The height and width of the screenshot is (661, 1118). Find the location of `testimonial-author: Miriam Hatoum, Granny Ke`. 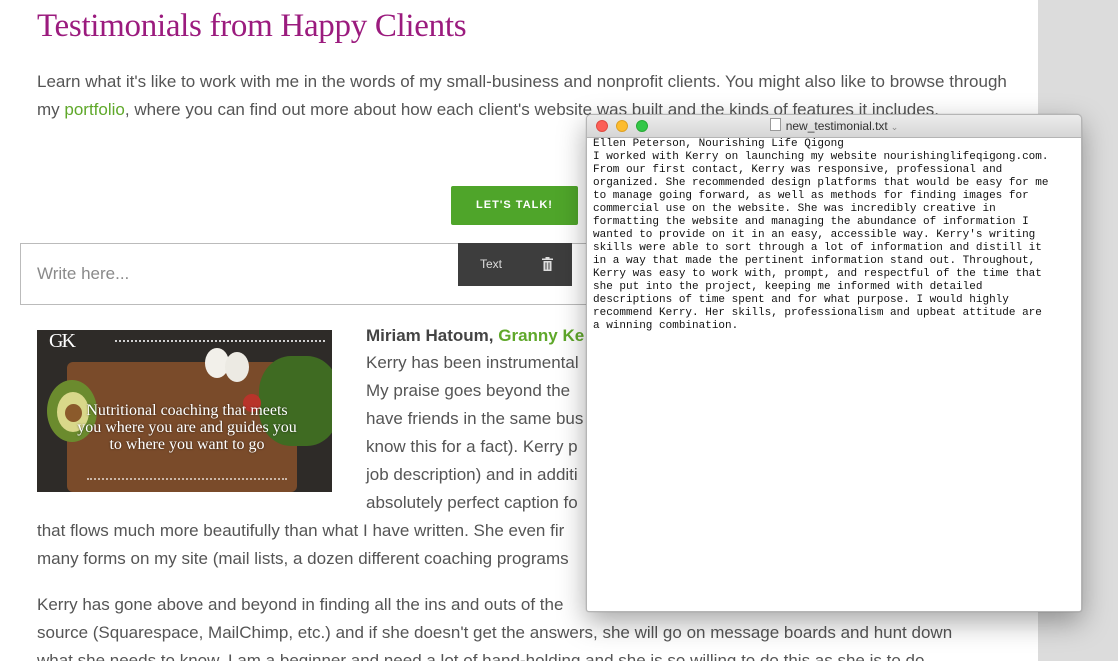

testimonial-author: Miriam Hatoum, Granny Ke is located at coordinates (475, 336).